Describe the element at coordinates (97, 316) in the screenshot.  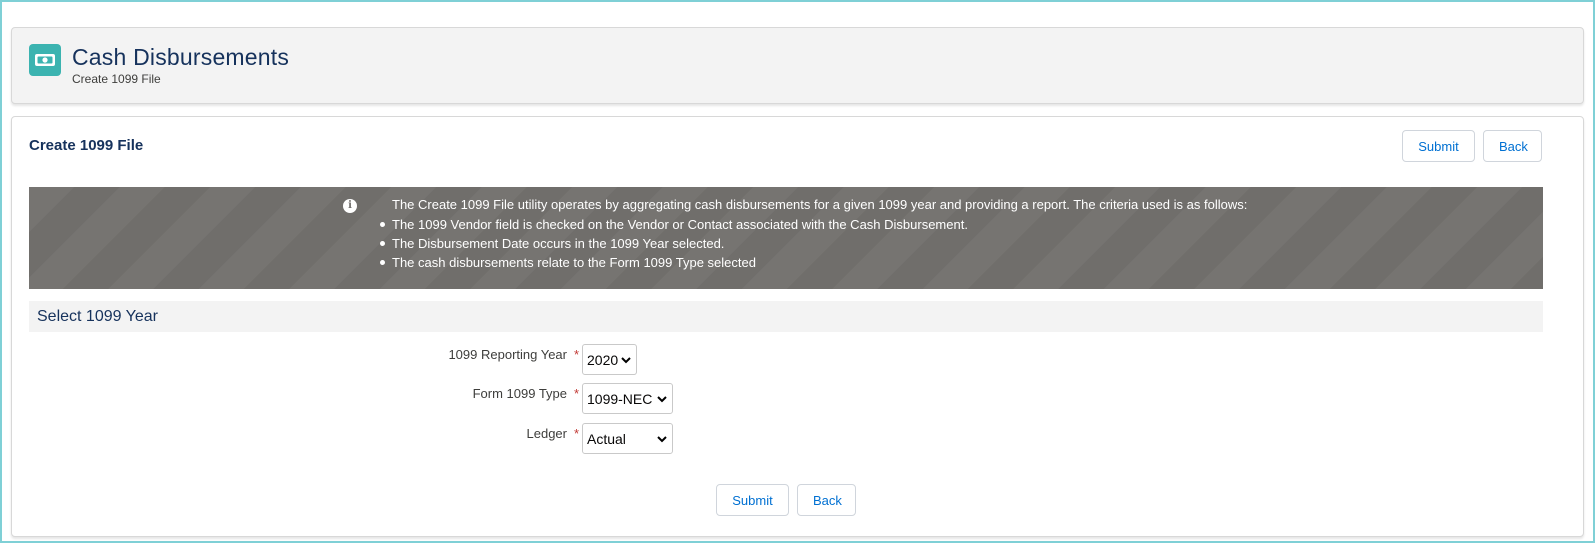
I see `section-title: Select 1099 Year` at that location.